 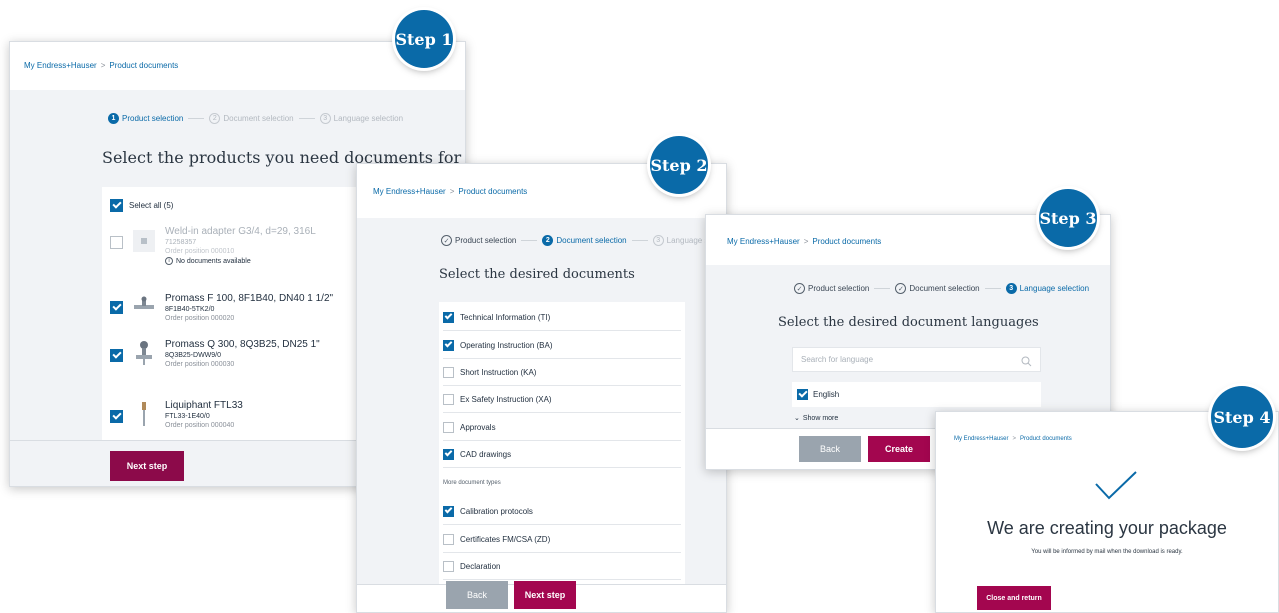 I want to click on language-checkbox, so click(x=802, y=394).